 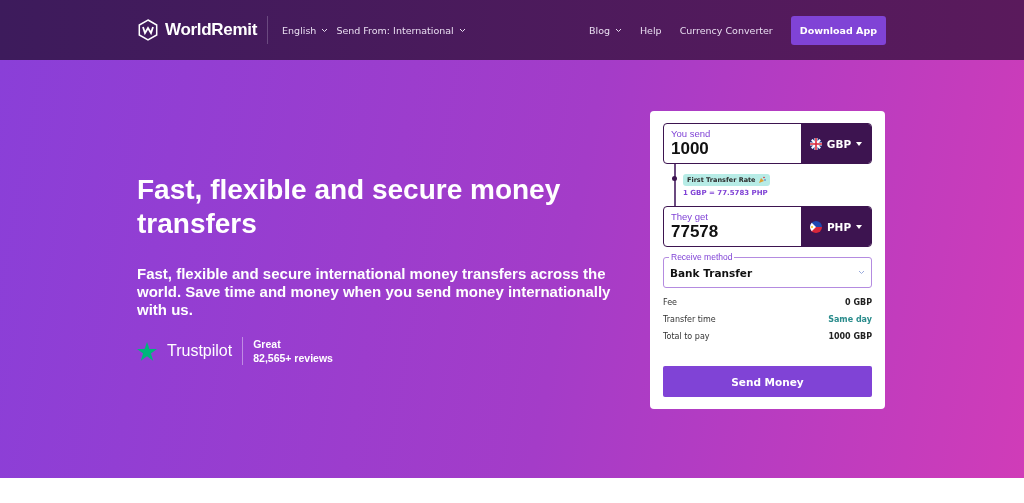 What do you see at coordinates (690, 149) in the screenshot?
I see `amount-value: 1000` at bounding box center [690, 149].